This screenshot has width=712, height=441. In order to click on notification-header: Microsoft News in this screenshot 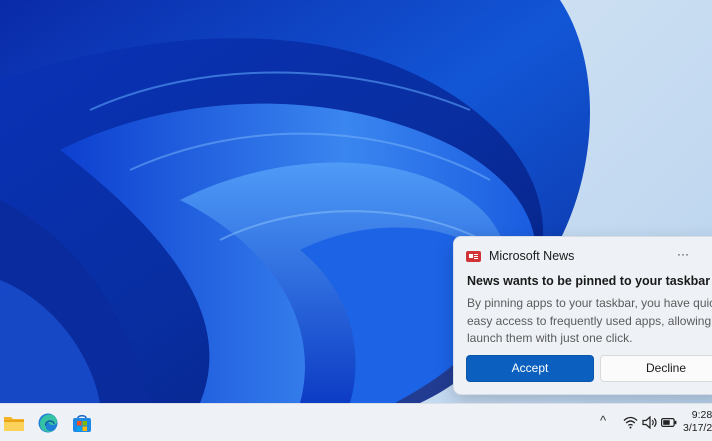, I will do `click(585, 256)`.